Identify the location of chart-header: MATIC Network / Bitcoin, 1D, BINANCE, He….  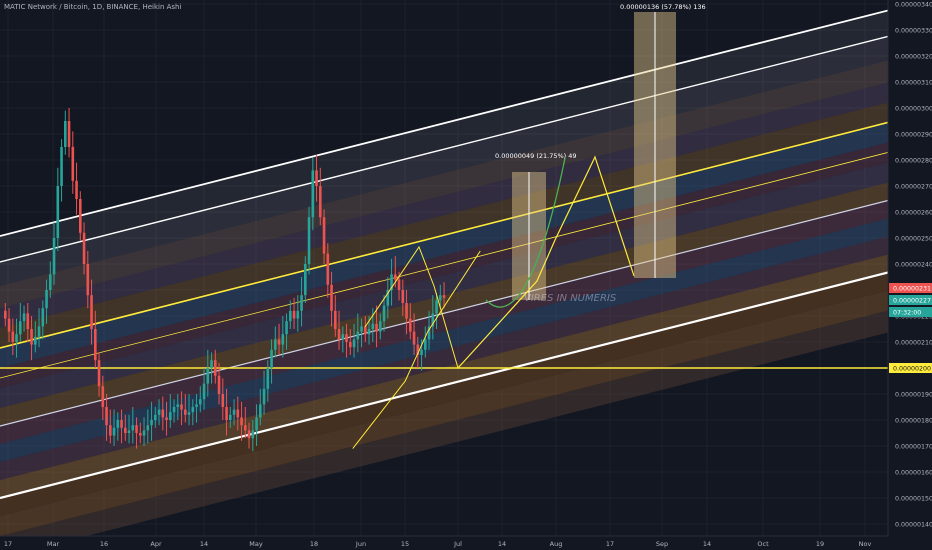
(93, 7).